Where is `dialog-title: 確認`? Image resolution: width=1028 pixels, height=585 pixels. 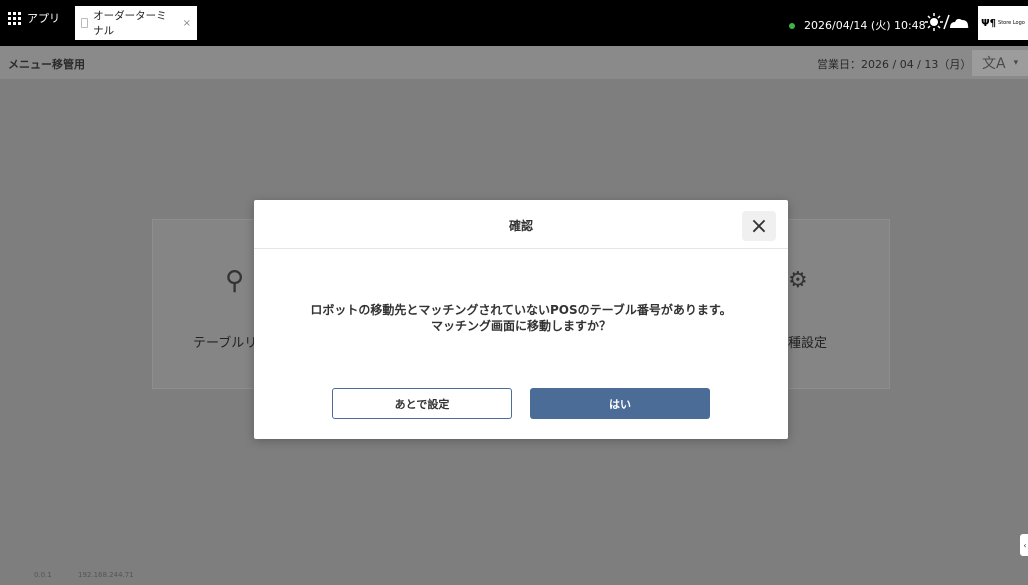
dialog-title: 確認 is located at coordinates (520, 226).